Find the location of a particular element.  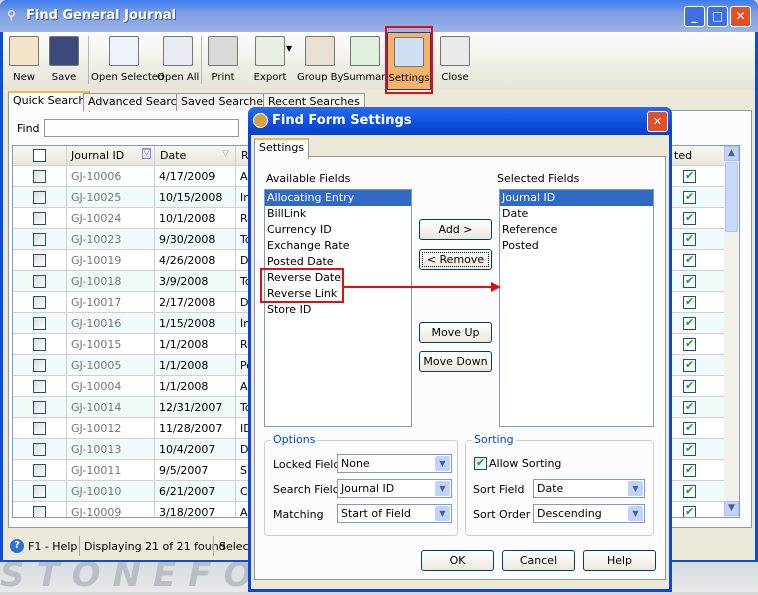

journal-id-cell: GJ-10016 is located at coordinates (111, 323).